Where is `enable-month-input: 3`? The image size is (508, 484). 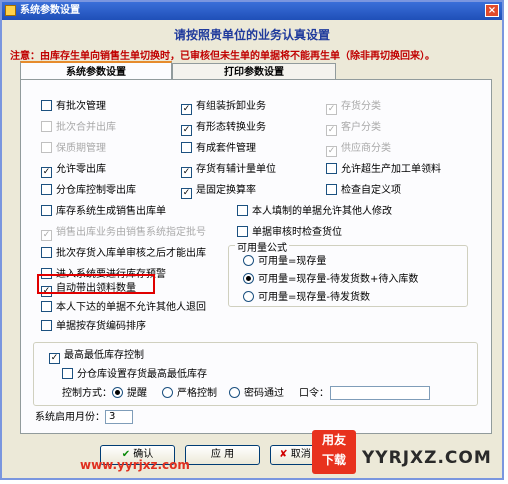
enable-month-input: 3 is located at coordinates (119, 417).